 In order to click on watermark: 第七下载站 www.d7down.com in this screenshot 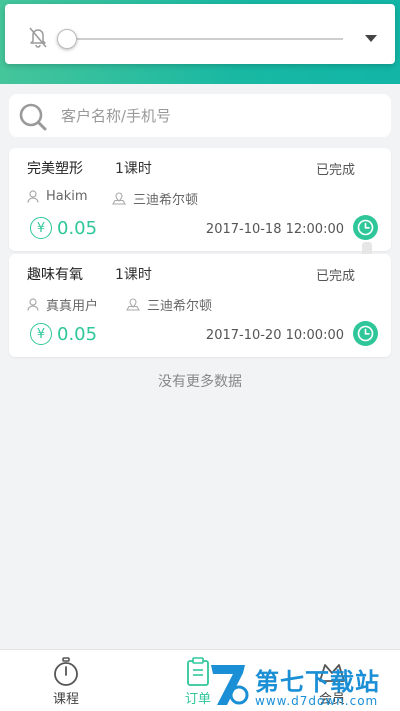, I will do `click(302, 685)`.